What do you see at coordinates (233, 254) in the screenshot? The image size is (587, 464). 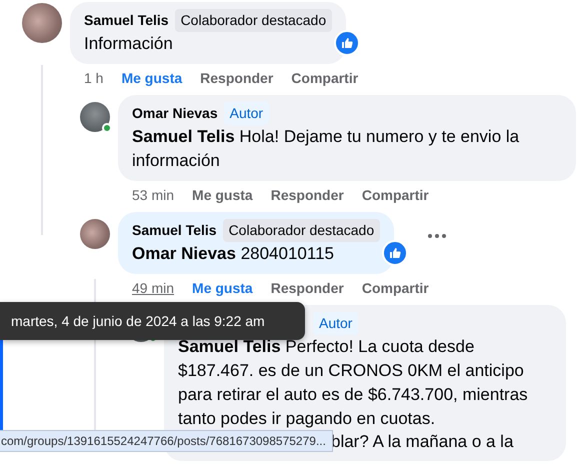 I see `comment-text: Omar Nievas 2804010115` at bounding box center [233, 254].